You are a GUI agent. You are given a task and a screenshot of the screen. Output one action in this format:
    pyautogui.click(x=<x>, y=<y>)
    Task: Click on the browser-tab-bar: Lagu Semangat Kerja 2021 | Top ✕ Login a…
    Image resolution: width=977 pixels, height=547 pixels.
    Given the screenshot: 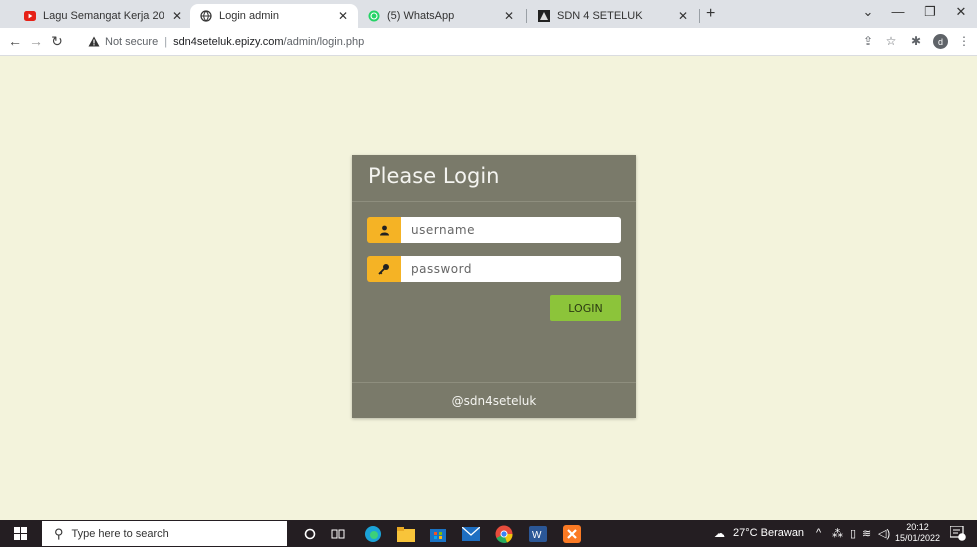 What is the action you would take?
    pyautogui.click(x=488, y=14)
    